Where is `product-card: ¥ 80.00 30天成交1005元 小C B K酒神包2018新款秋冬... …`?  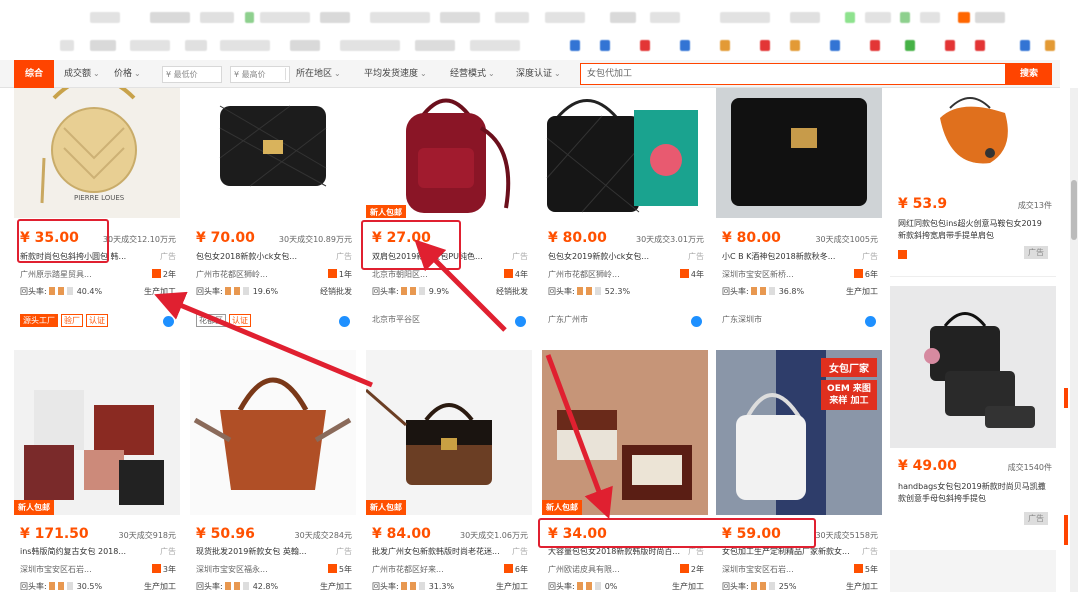 product-card: ¥ 80.00 30天成交1005元 小C B K酒神包2018新款秋冬... … is located at coordinates (799, 210).